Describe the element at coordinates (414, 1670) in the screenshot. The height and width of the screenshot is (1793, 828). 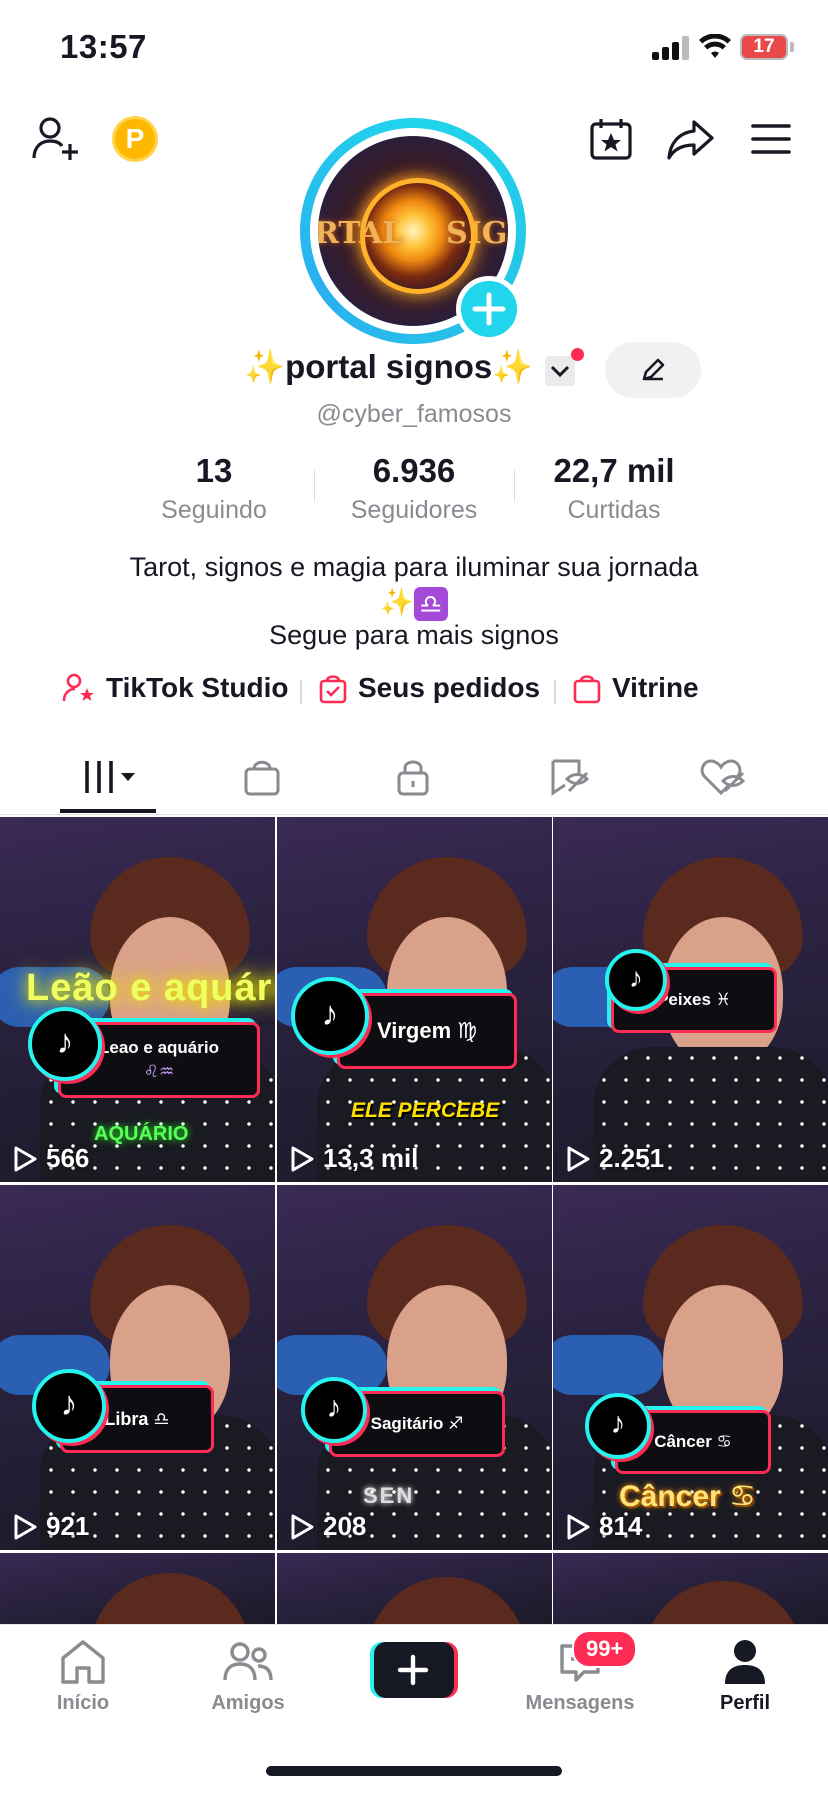
I see `create-button` at that location.